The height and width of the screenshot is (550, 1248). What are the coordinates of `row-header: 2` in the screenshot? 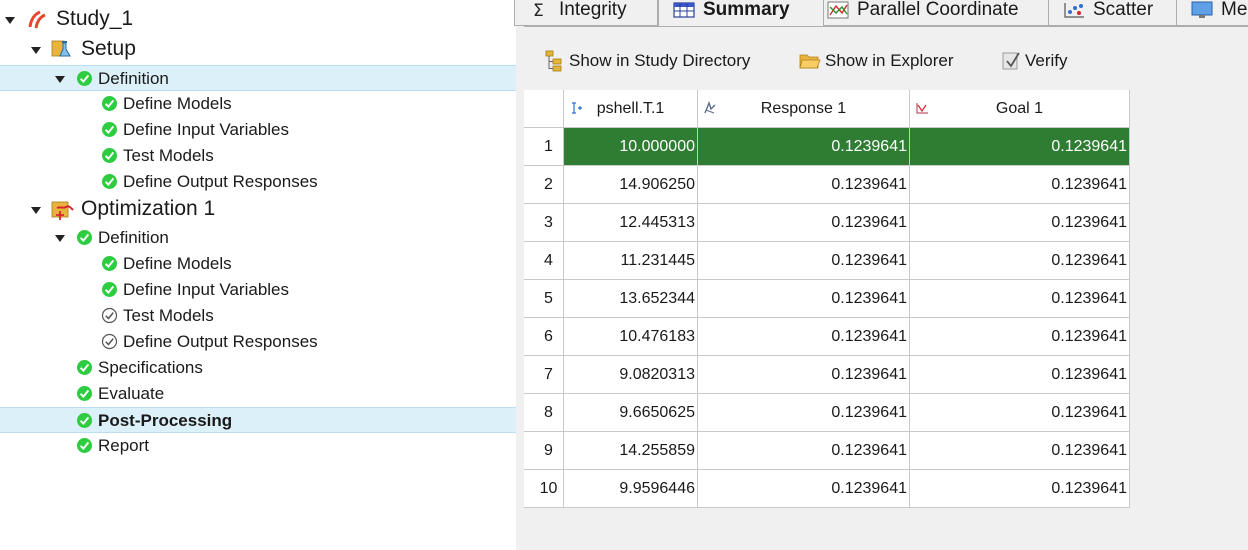 It's located at (544, 185).